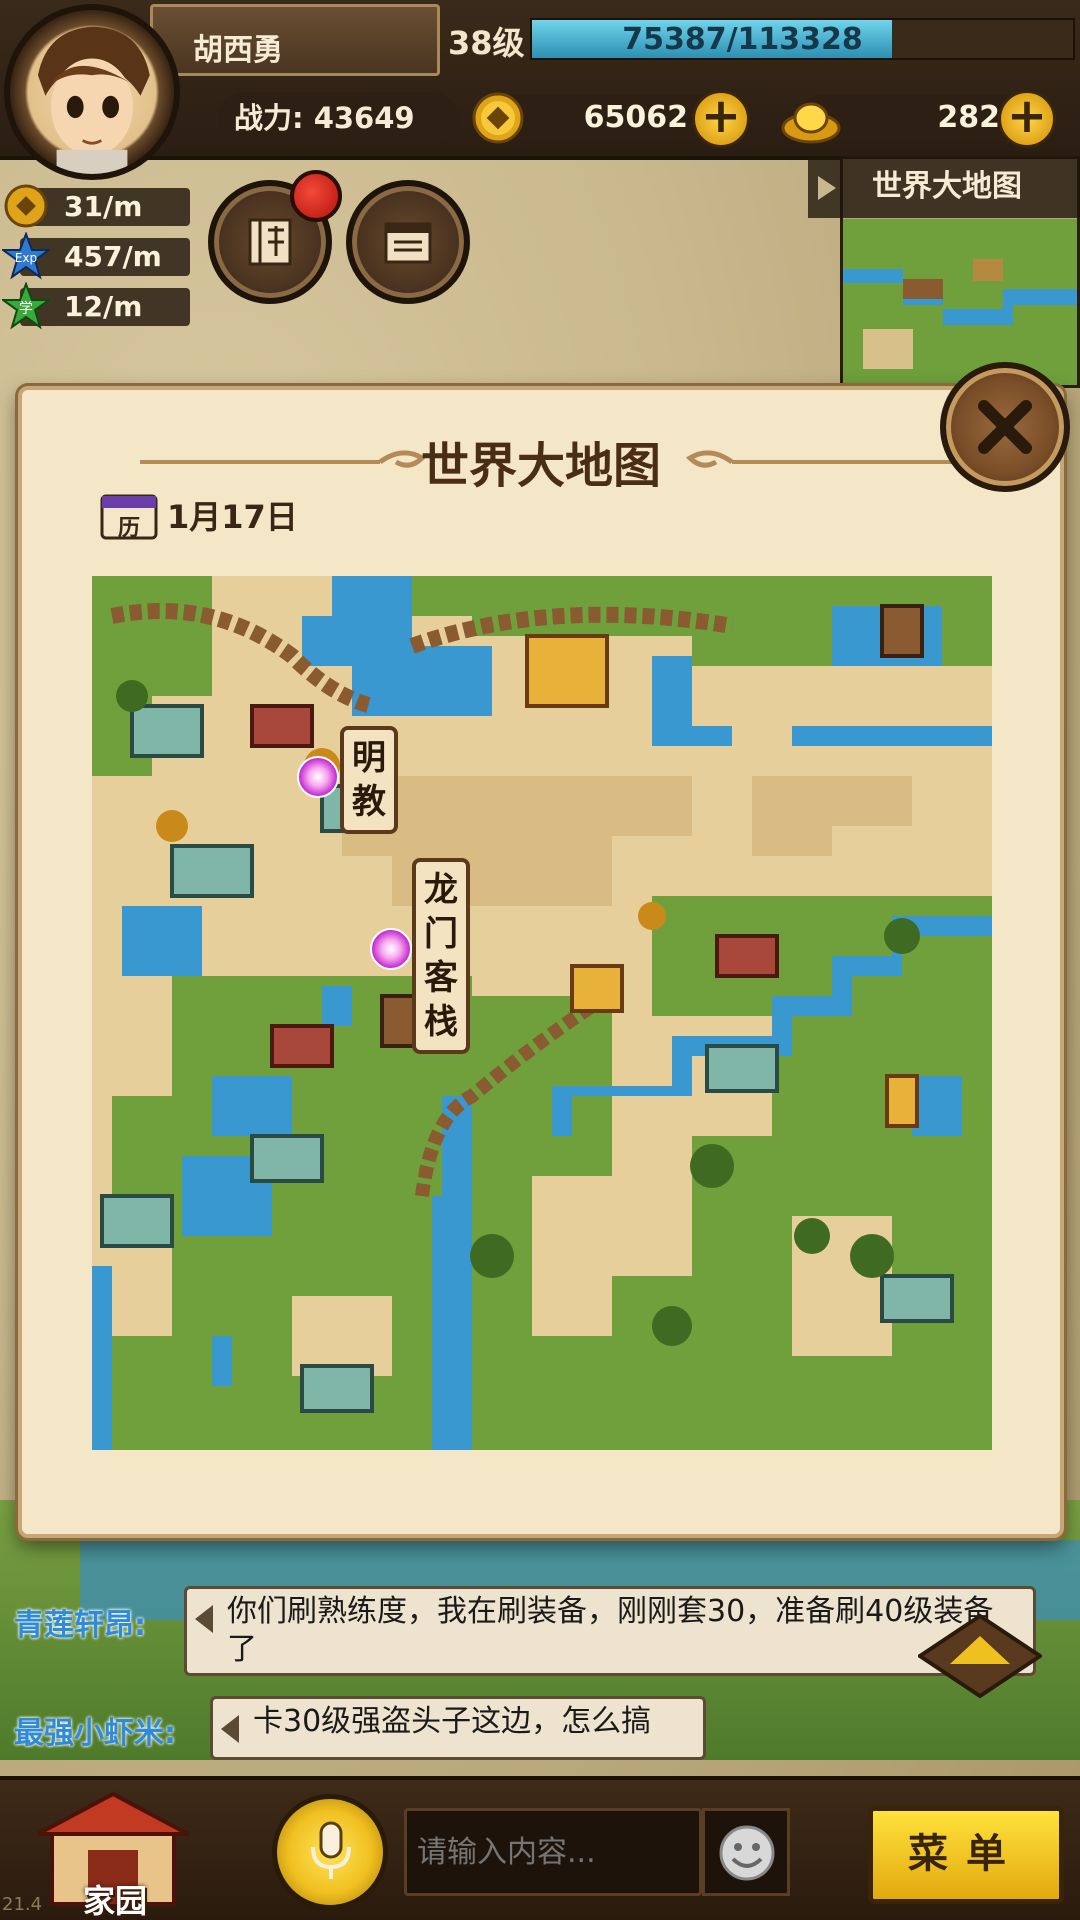  What do you see at coordinates (458, 1728) in the screenshot?
I see `chat-message: 卡30级强盗头子这边，怎么搞` at bounding box center [458, 1728].